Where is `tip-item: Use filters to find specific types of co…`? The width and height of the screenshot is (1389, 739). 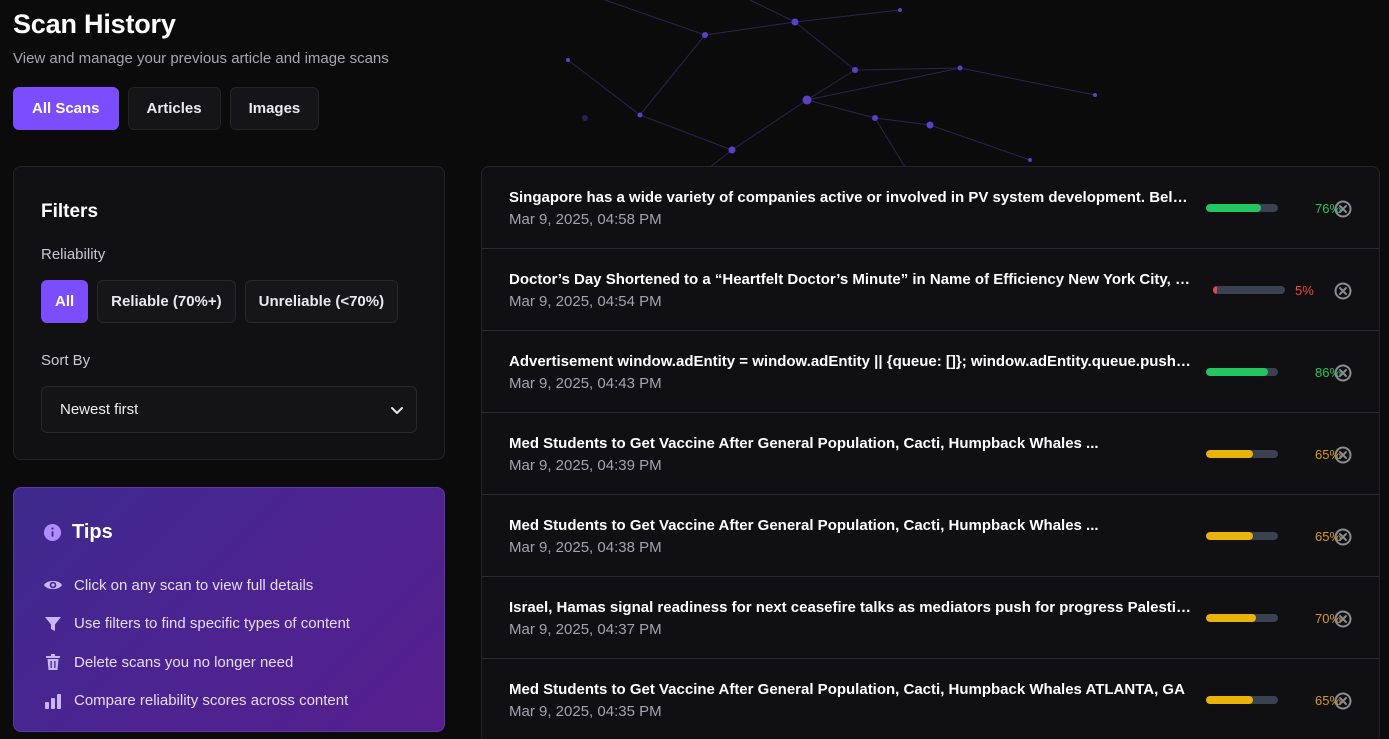 tip-item: Use filters to find specific types of co… is located at coordinates (196, 624).